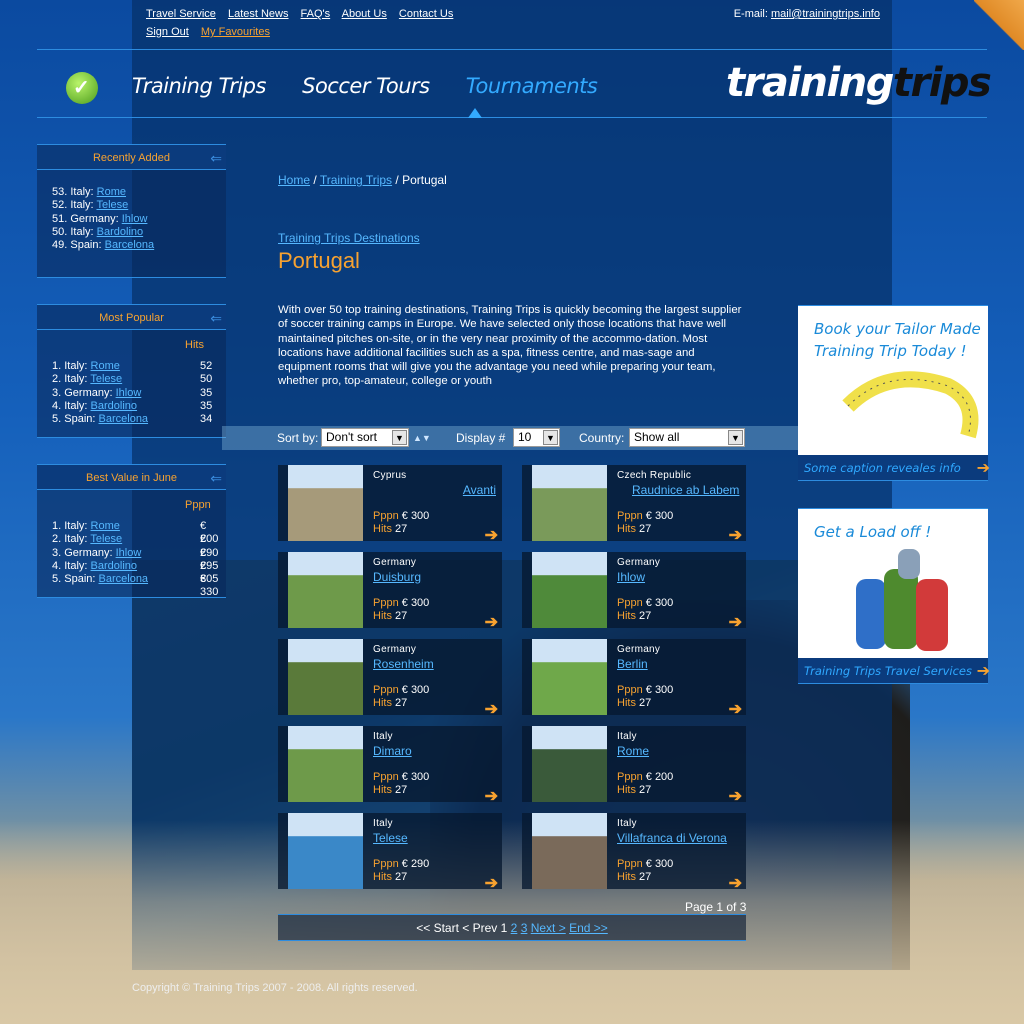 The width and height of the screenshot is (1024, 1024). Describe the element at coordinates (298, 438) in the screenshot. I see `sort-label: Sort by:` at that location.